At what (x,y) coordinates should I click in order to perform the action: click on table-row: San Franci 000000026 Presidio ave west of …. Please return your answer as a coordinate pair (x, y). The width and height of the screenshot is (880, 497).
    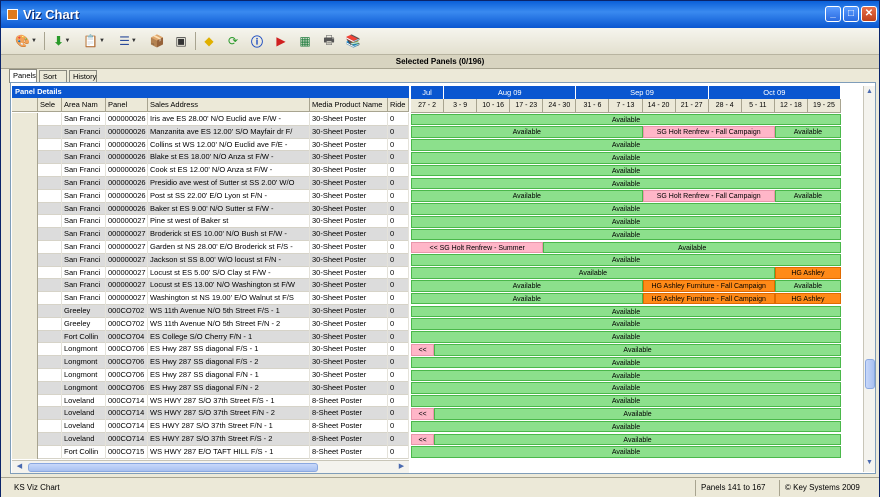
    Looking at the image, I should click on (210, 183).